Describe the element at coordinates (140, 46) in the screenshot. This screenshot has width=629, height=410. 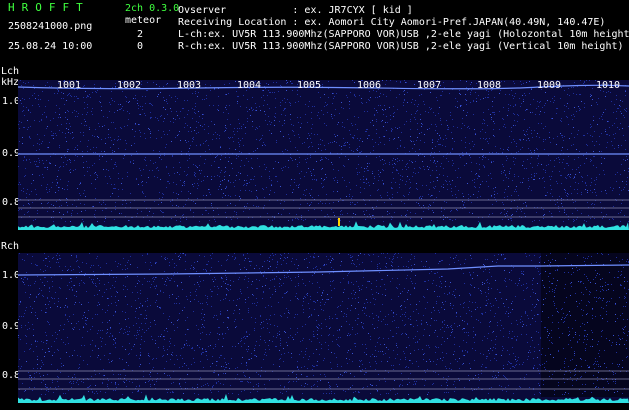
I see `meteor-count-rch: 0` at that location.